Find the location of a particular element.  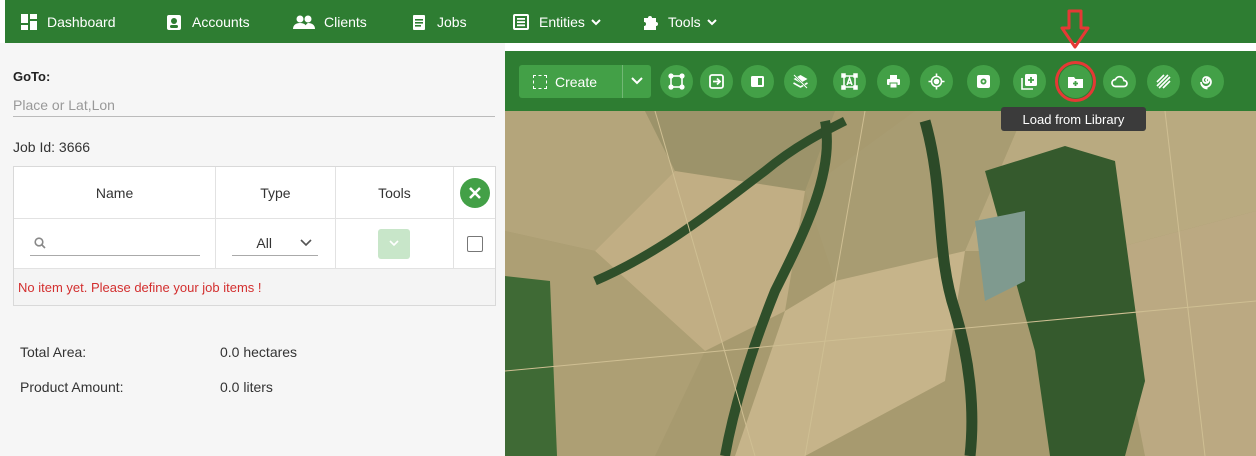

table-filter-row: All is located at coordinates (254, 244).